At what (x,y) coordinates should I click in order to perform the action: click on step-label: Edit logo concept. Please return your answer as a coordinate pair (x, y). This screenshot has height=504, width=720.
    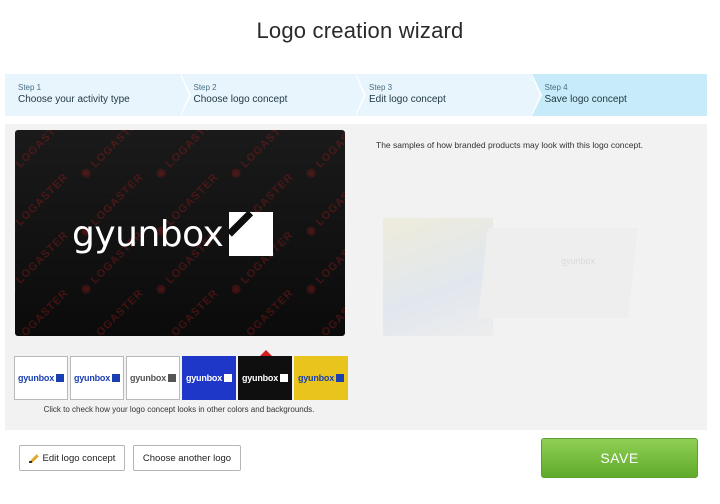
    Looking at the image, I should click on (407, 99).